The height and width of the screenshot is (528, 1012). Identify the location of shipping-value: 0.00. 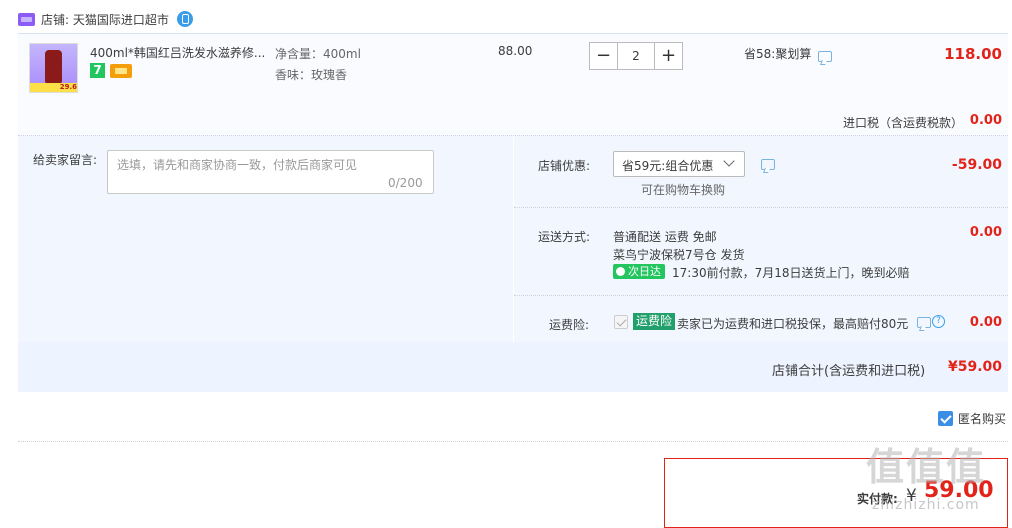
(985, 232).